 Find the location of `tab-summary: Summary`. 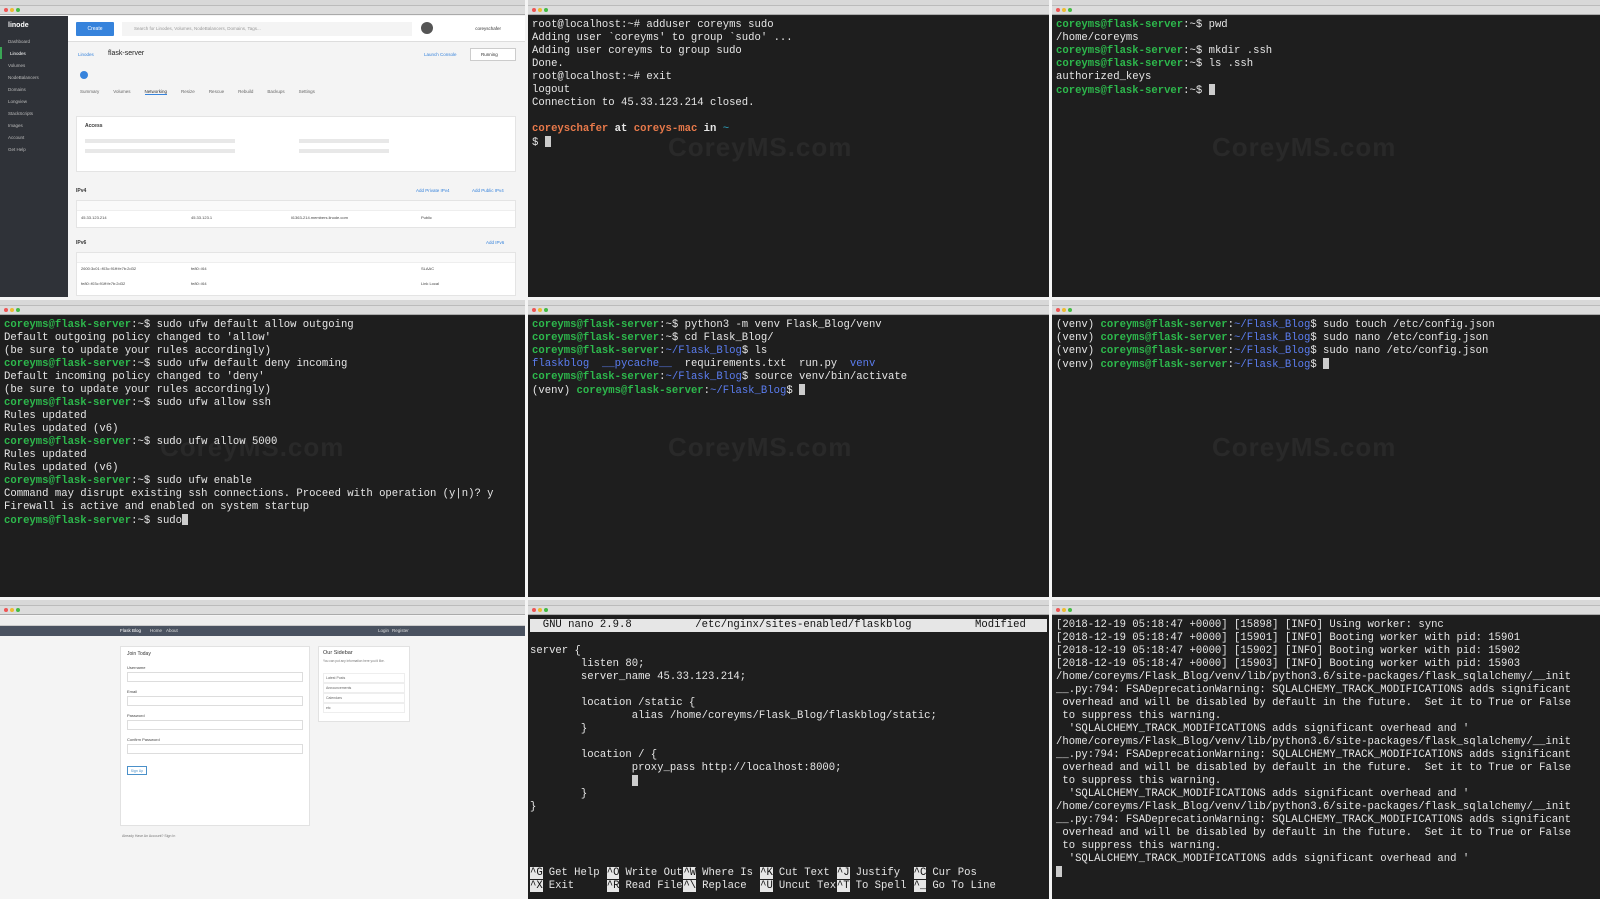

tab-summary: Summary is located at coordinates (89, 92).